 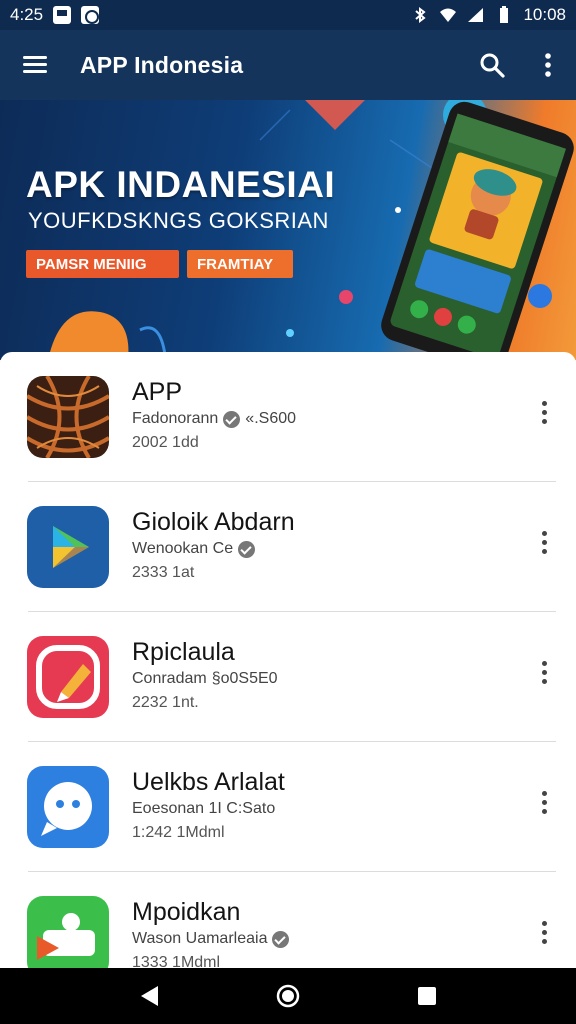 I want to click on more-vert-icon, so click(x=548, y=65).